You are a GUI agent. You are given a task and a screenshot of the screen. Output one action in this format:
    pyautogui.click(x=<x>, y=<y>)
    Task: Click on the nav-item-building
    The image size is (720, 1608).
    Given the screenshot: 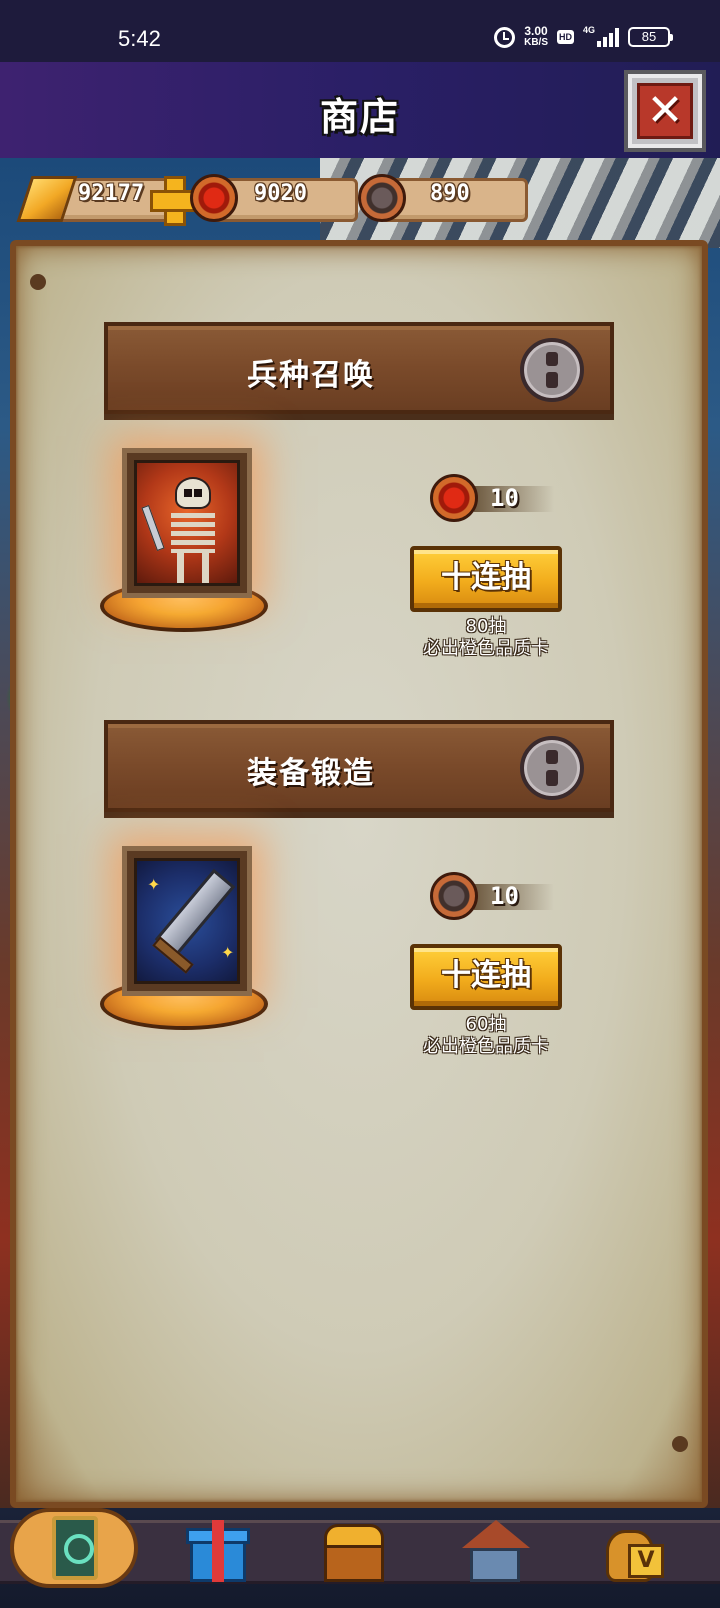 What is the action you would take?
    pyautogui.click(x=495, y=1549)
    